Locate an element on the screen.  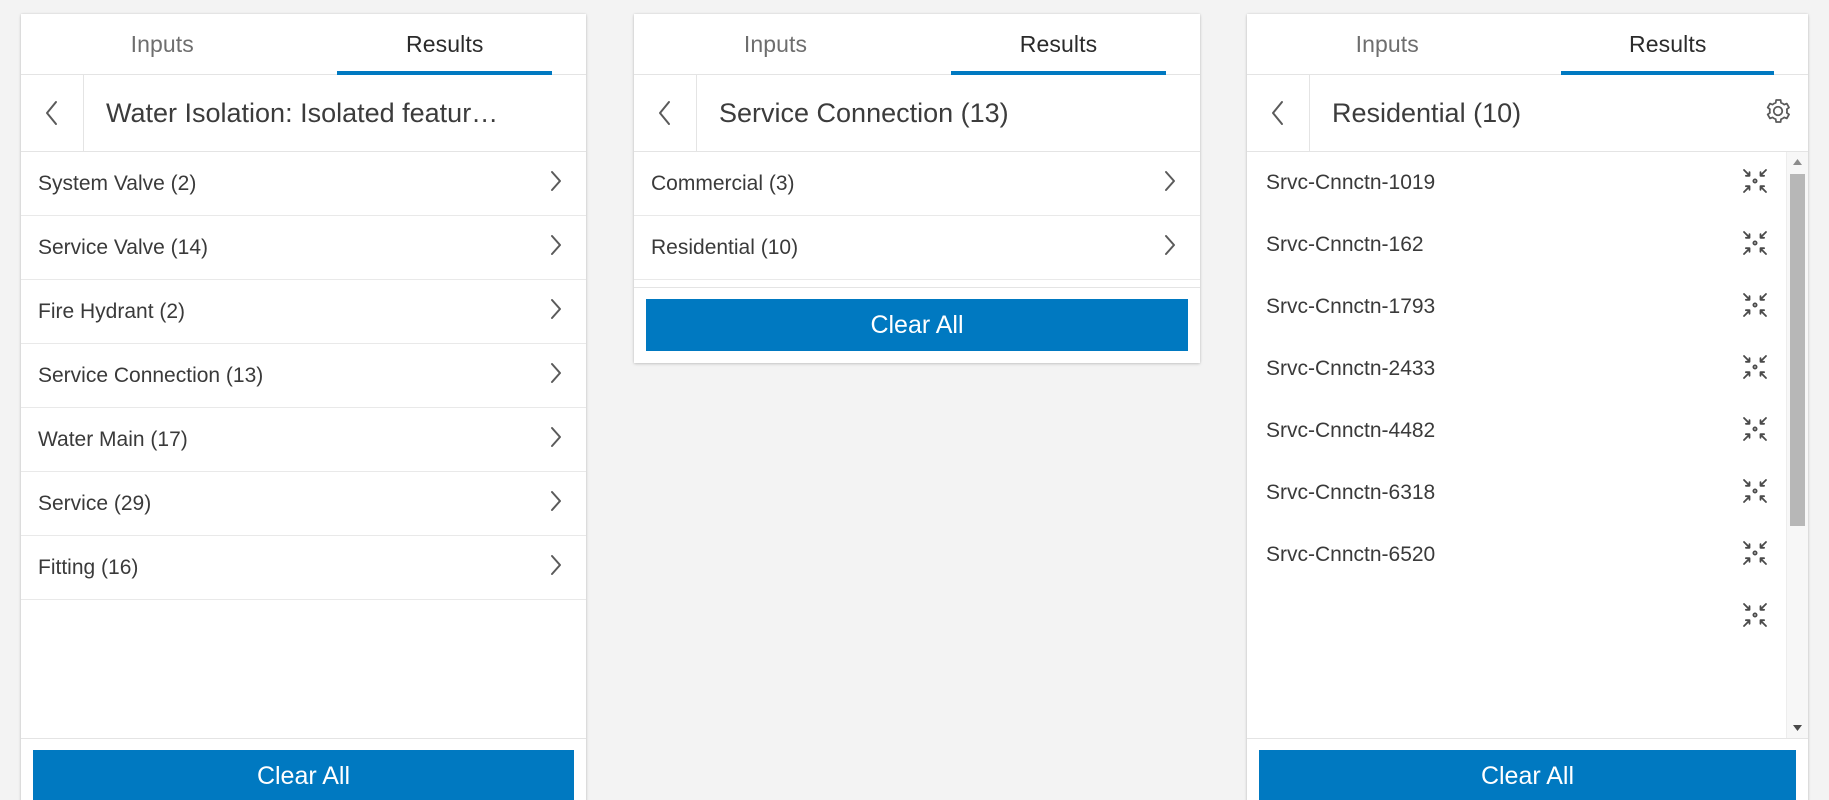
feature-list-item-partial is located at coordinates (1527, 617).